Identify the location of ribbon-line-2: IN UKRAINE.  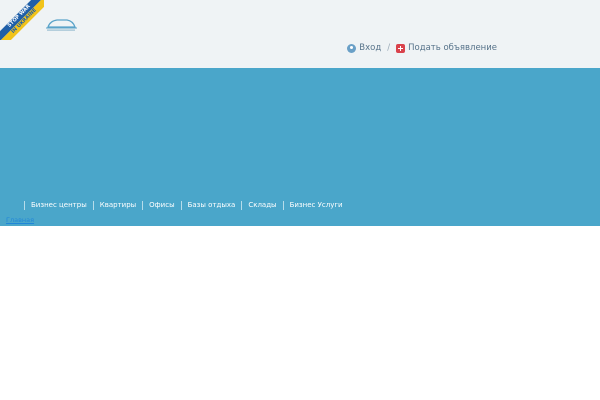
(22, 20).